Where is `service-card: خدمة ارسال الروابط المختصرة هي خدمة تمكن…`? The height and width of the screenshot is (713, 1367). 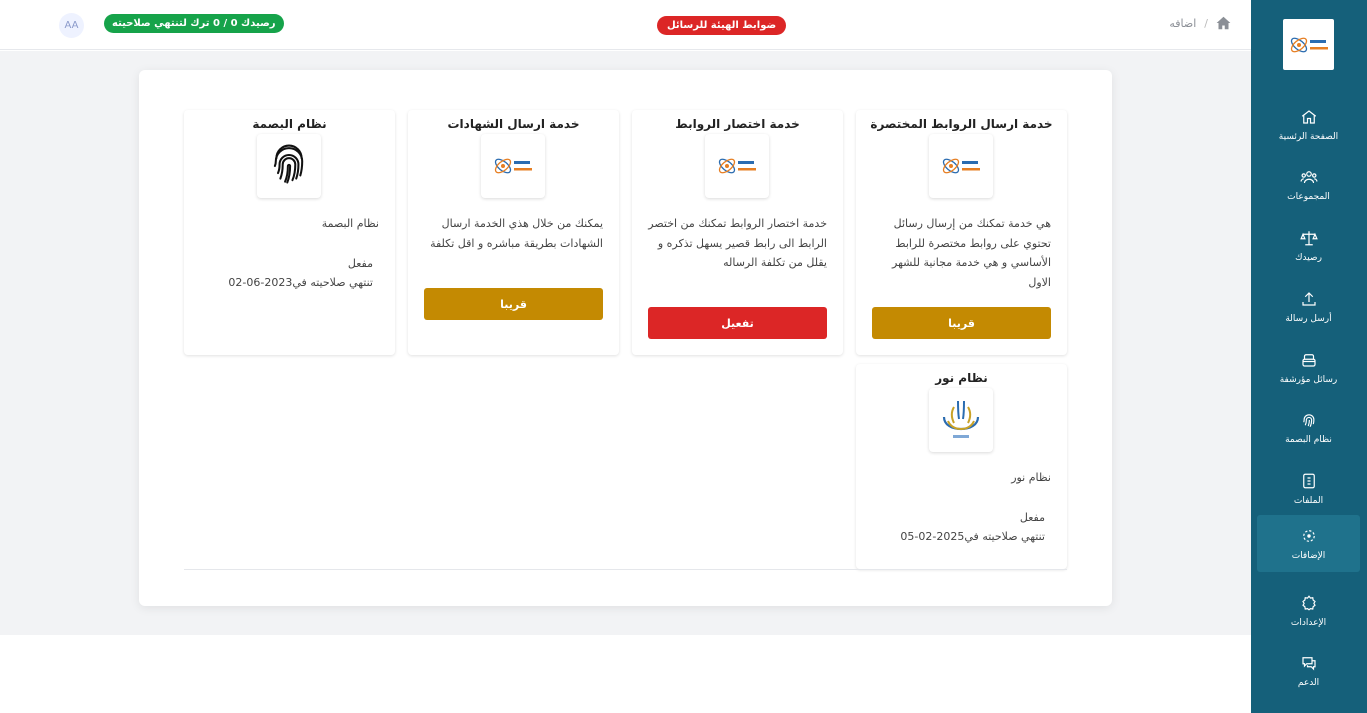 service-card: خدمة ارسال الروابط المختصرة هي خدمة تمكن… is located at coordinates (961, 232).